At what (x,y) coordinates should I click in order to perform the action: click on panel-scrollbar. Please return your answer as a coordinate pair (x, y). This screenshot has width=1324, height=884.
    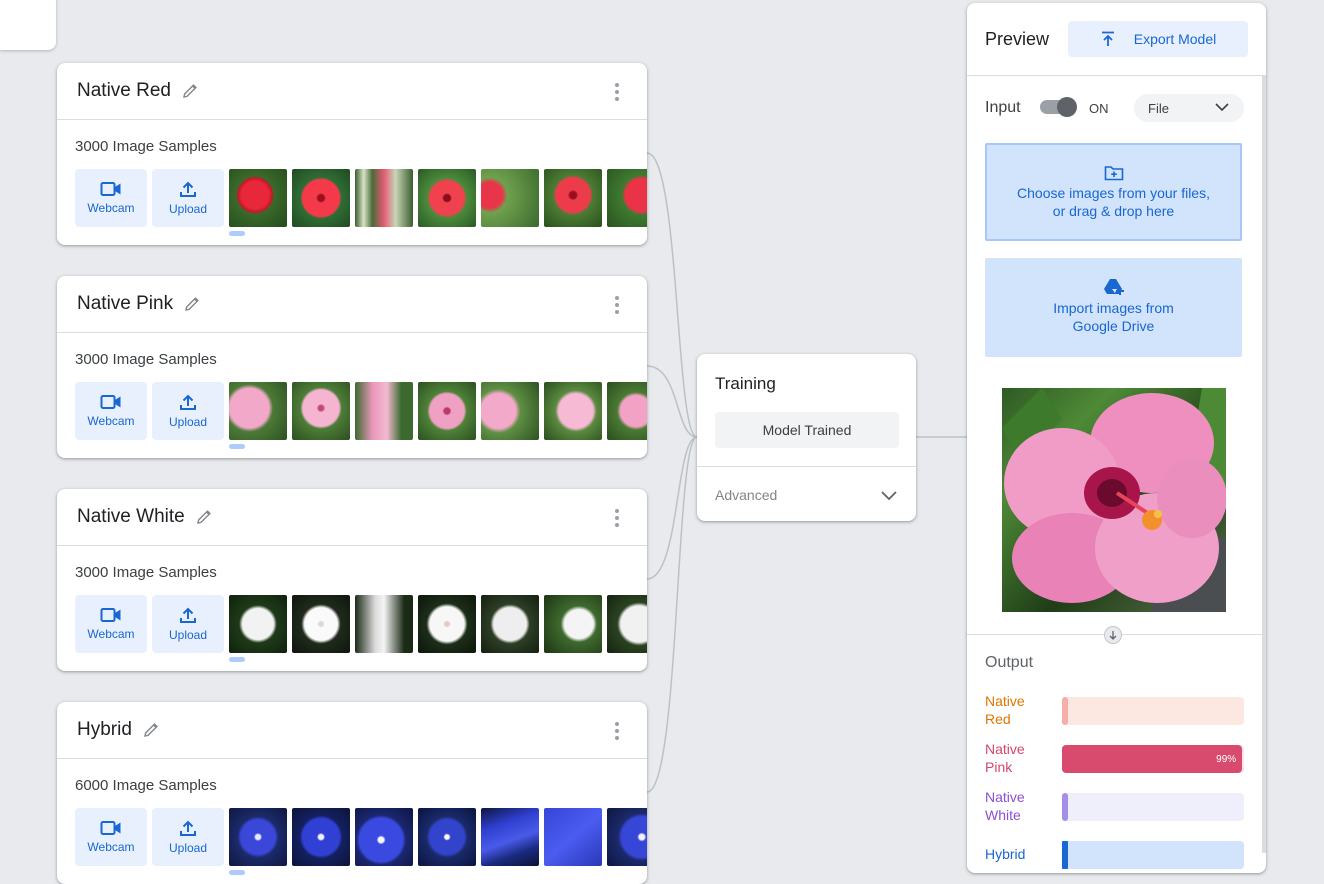
    Looking at the image, I should click on (1264, 464).